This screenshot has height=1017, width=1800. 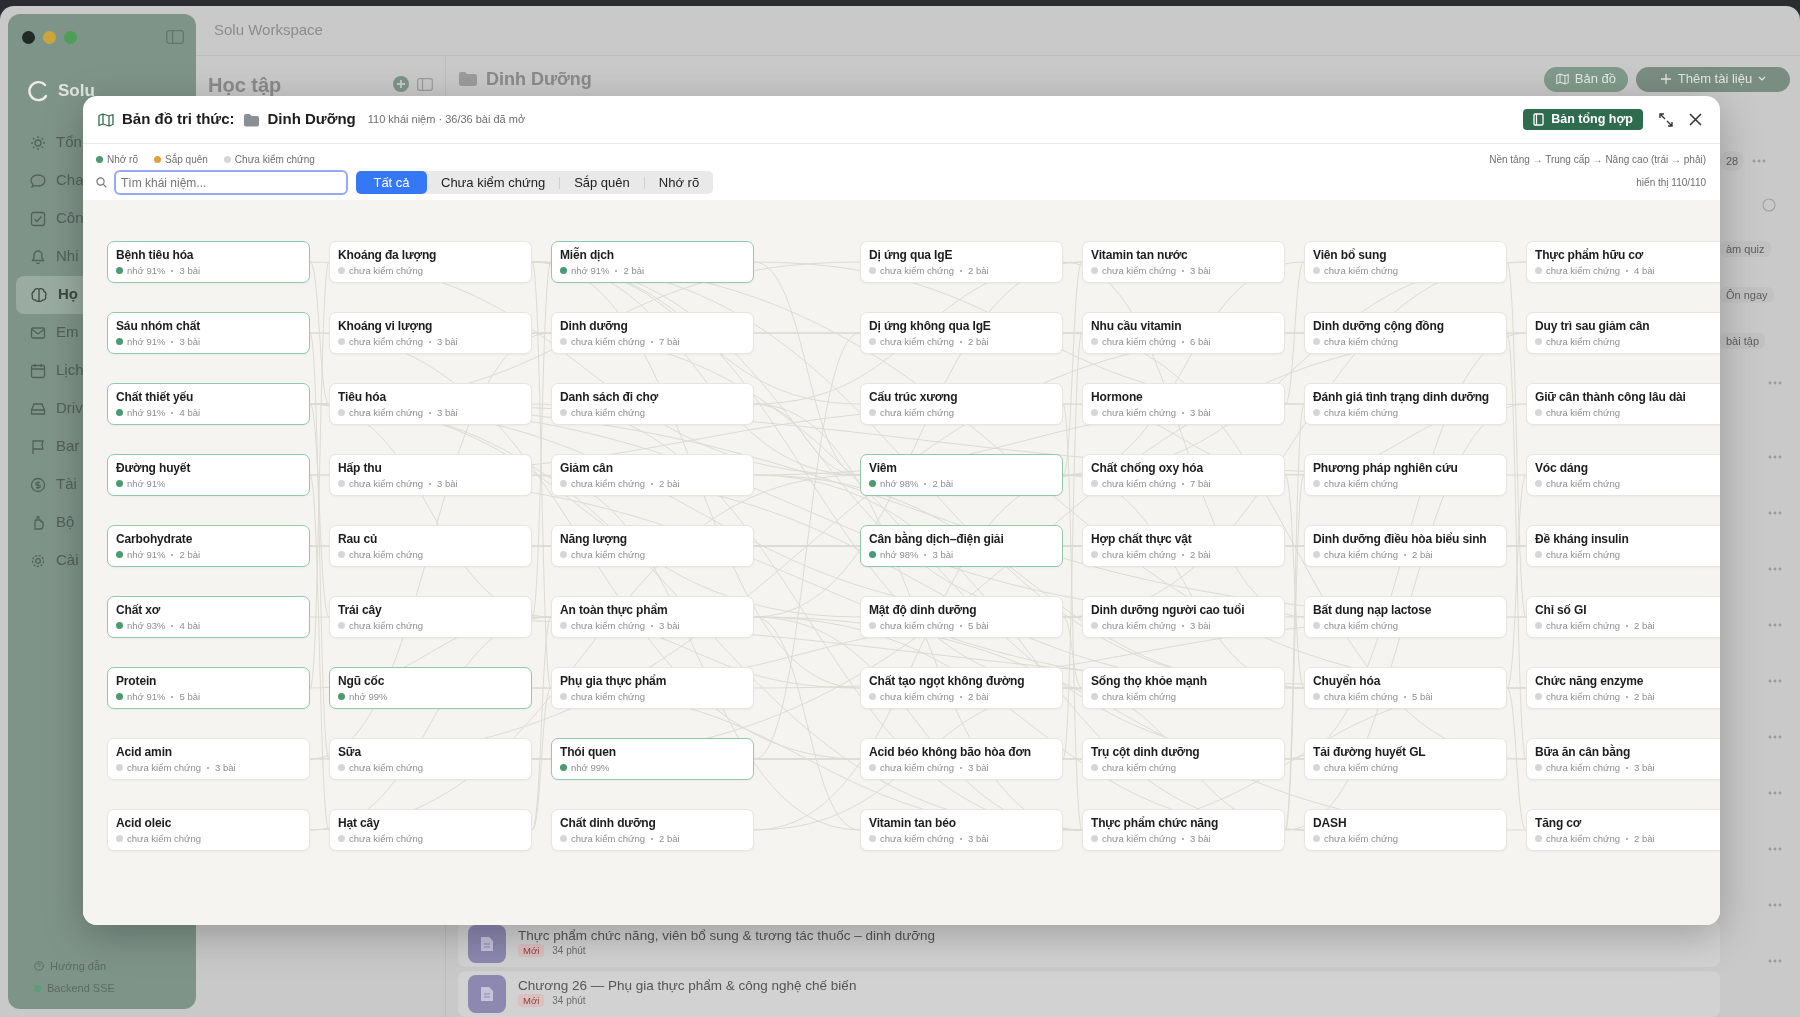 I want to click on concept-title: Hợp chất thực vật, so click(x=1142, y=539).